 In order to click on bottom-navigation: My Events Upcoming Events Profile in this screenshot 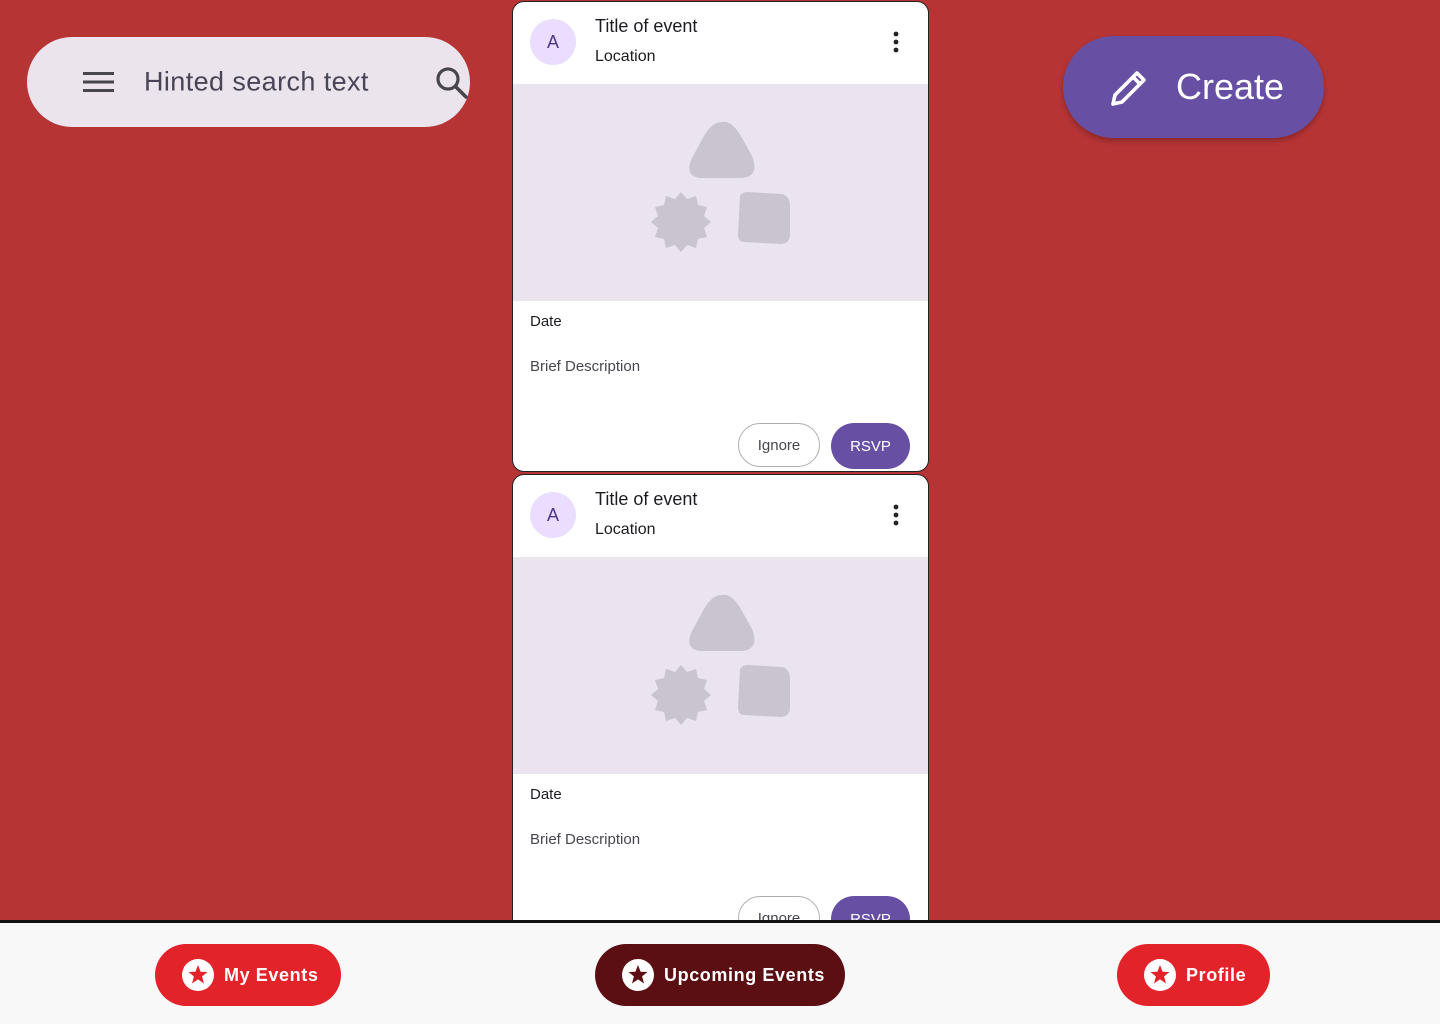, I will do `click(720, 972)`.